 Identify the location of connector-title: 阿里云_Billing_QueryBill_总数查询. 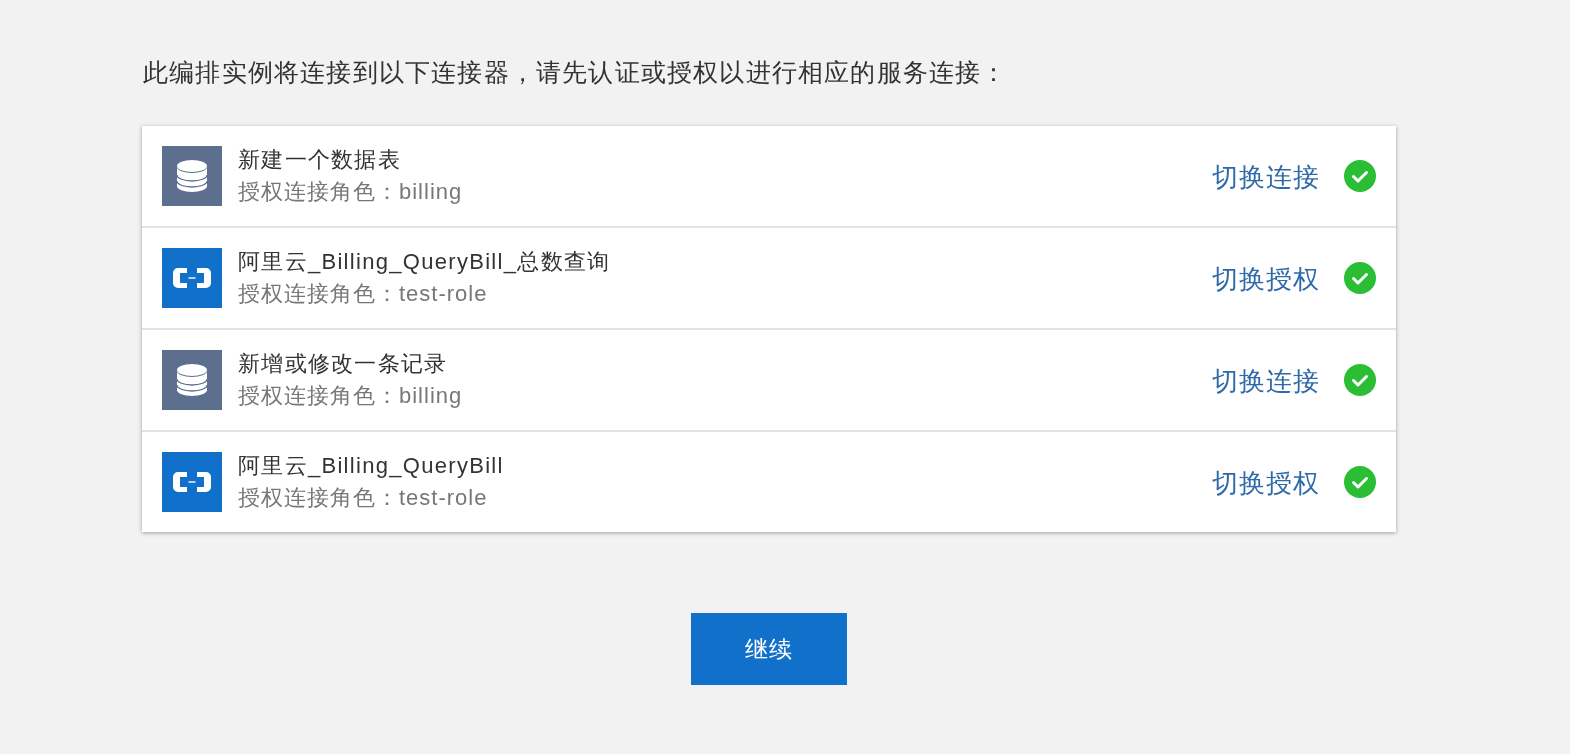
(424, 262).